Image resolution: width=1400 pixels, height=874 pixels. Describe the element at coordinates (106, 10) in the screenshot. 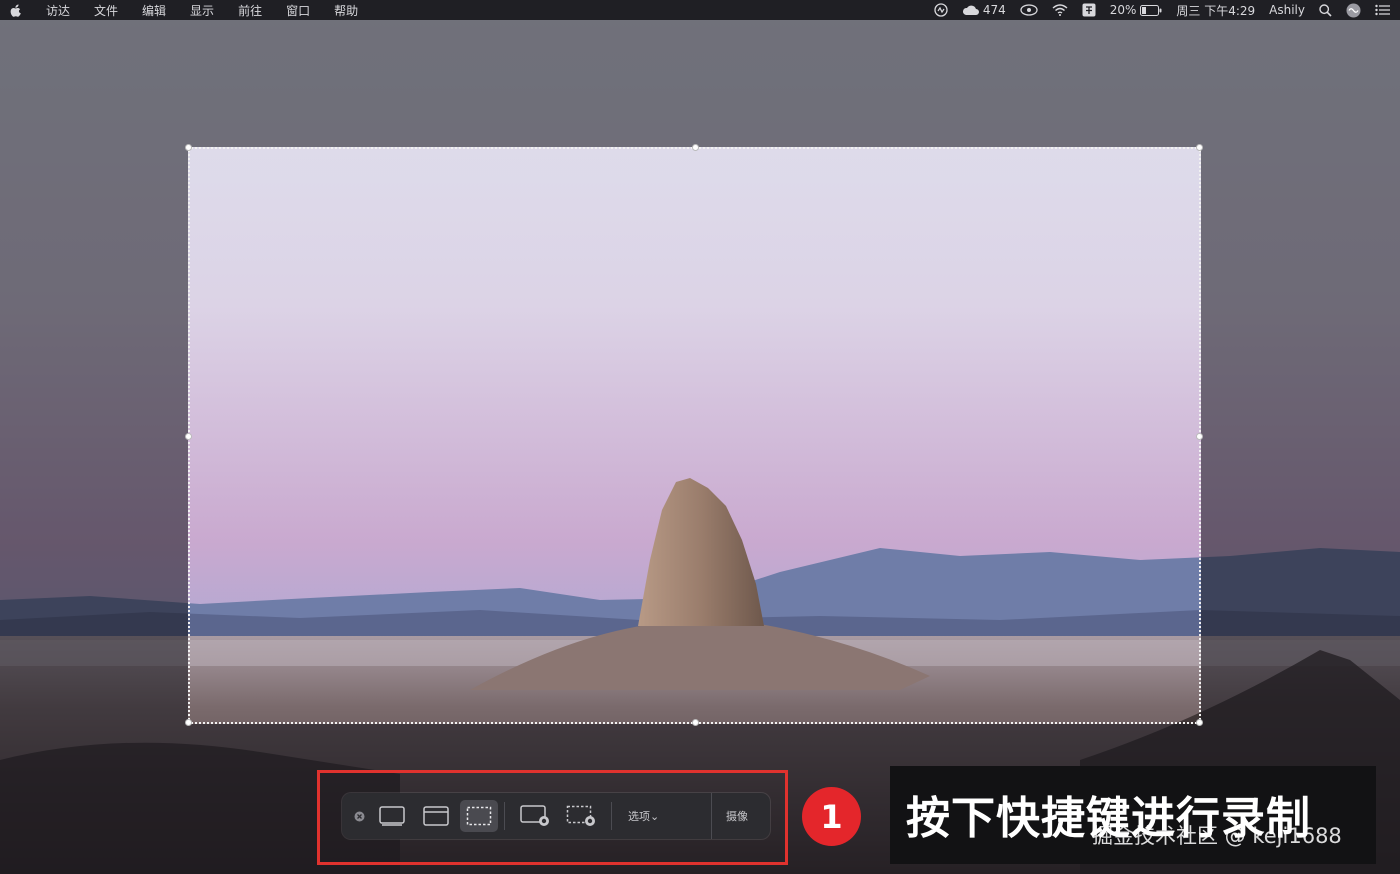

I see `menu-file: 文件` at that location.